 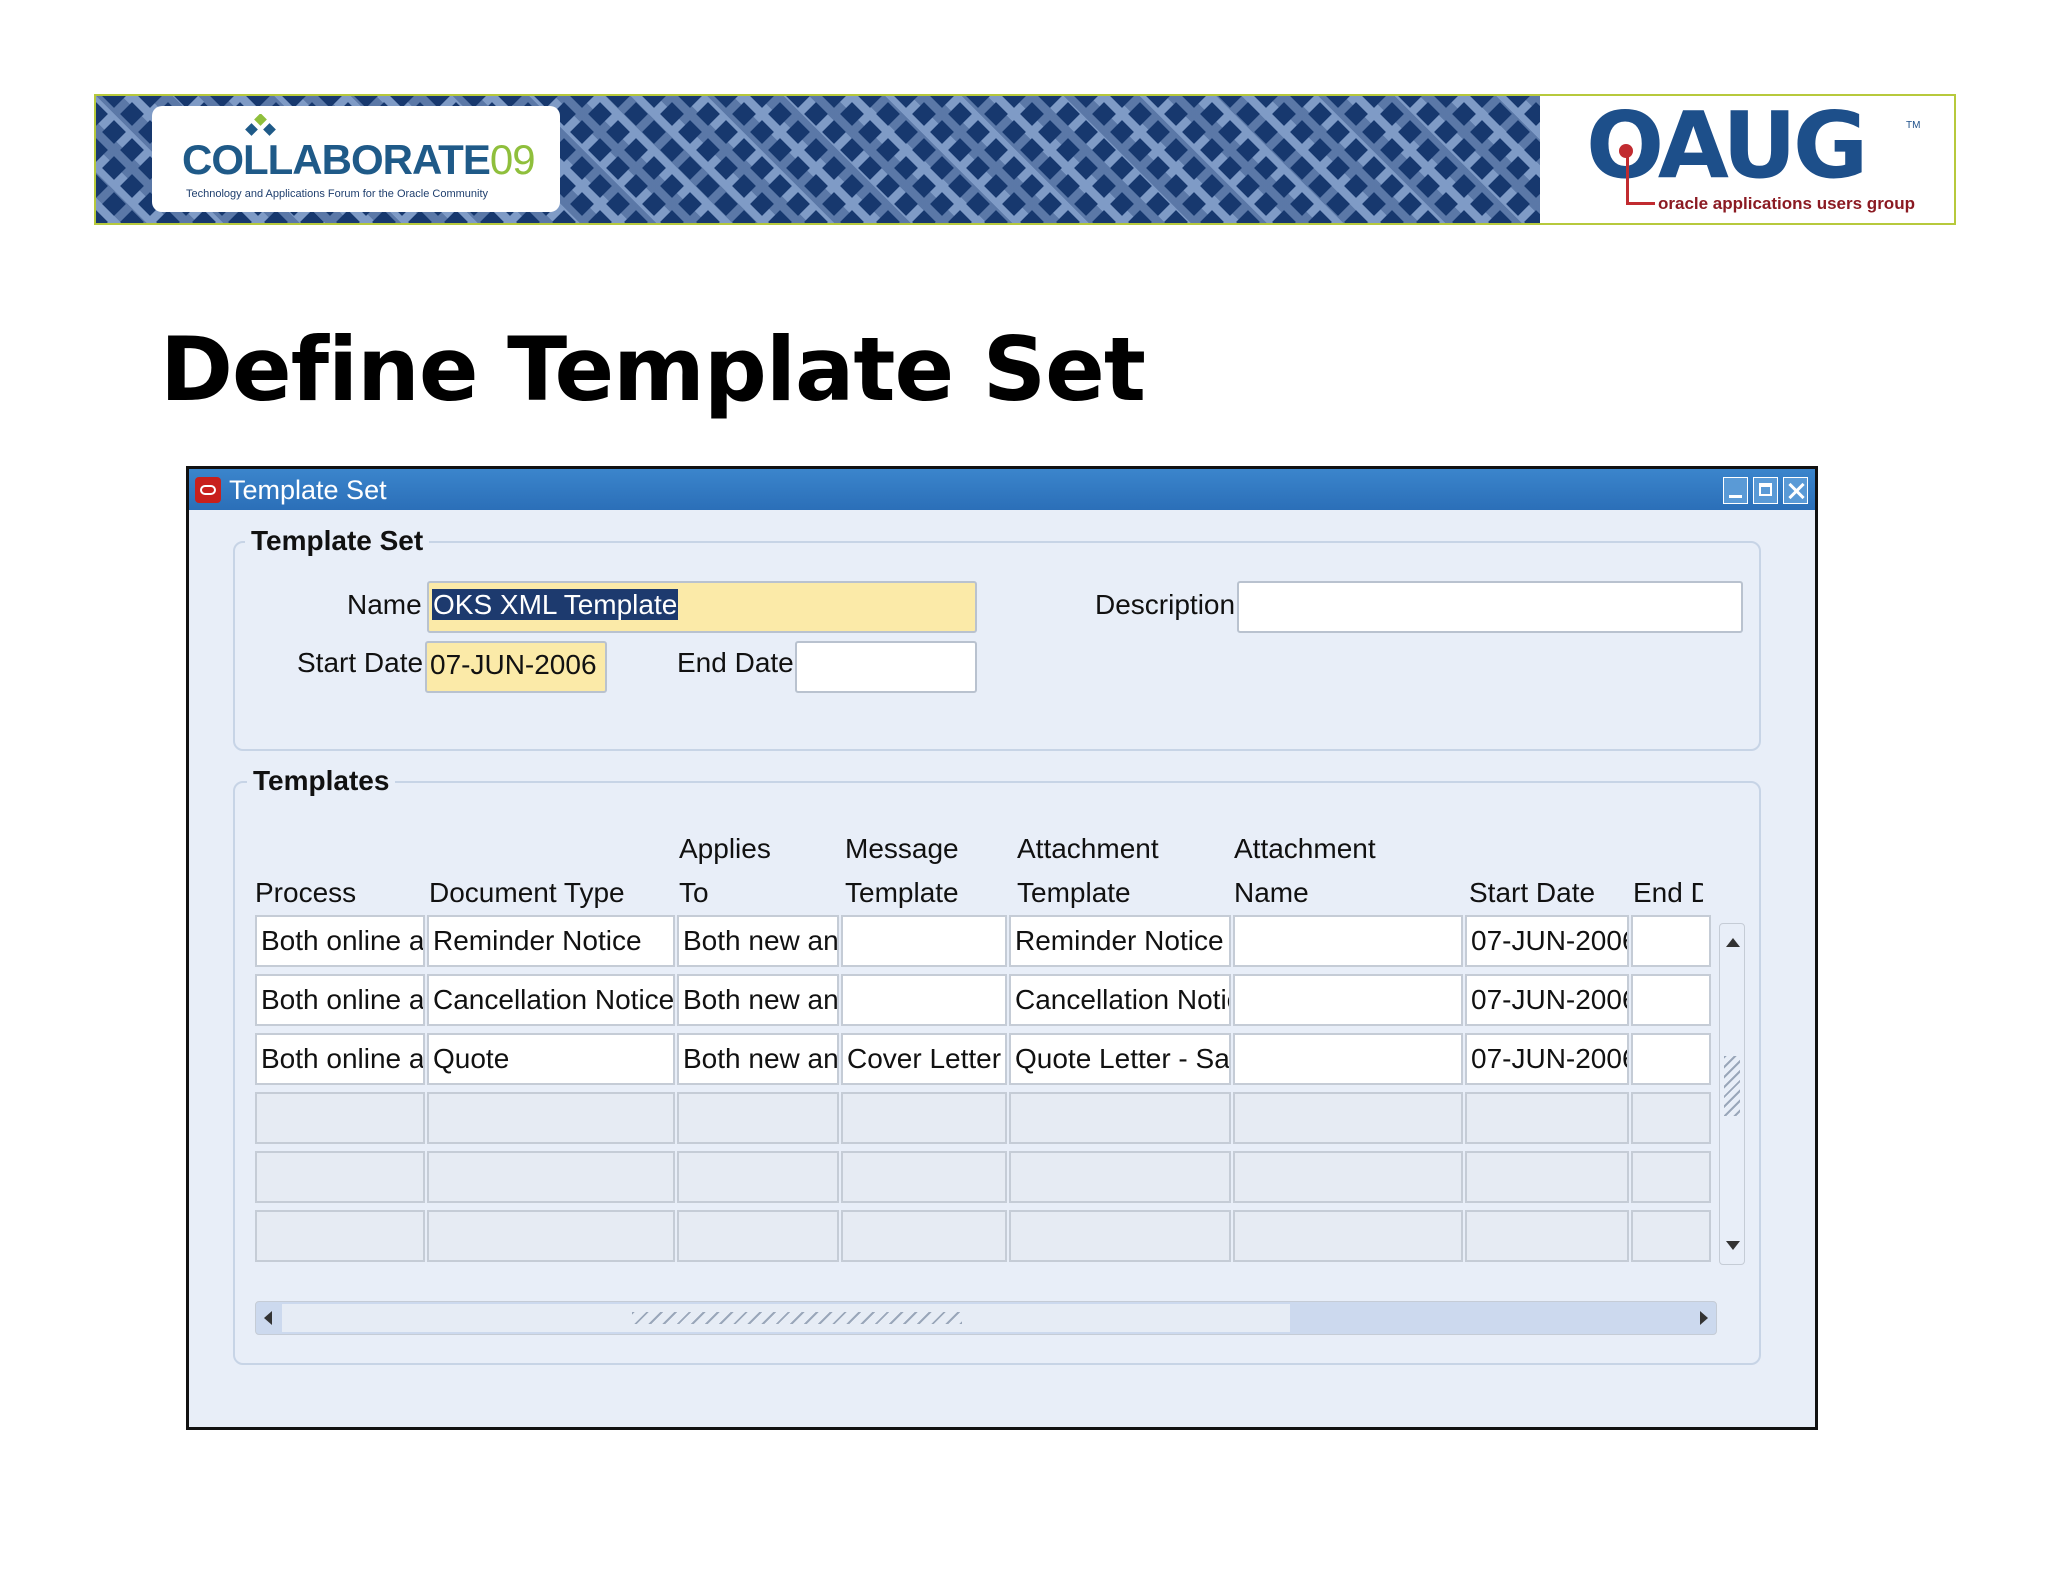 I want to click on cell-attachment-template: Reminder Notice - S, so click(x=1120, y=941).